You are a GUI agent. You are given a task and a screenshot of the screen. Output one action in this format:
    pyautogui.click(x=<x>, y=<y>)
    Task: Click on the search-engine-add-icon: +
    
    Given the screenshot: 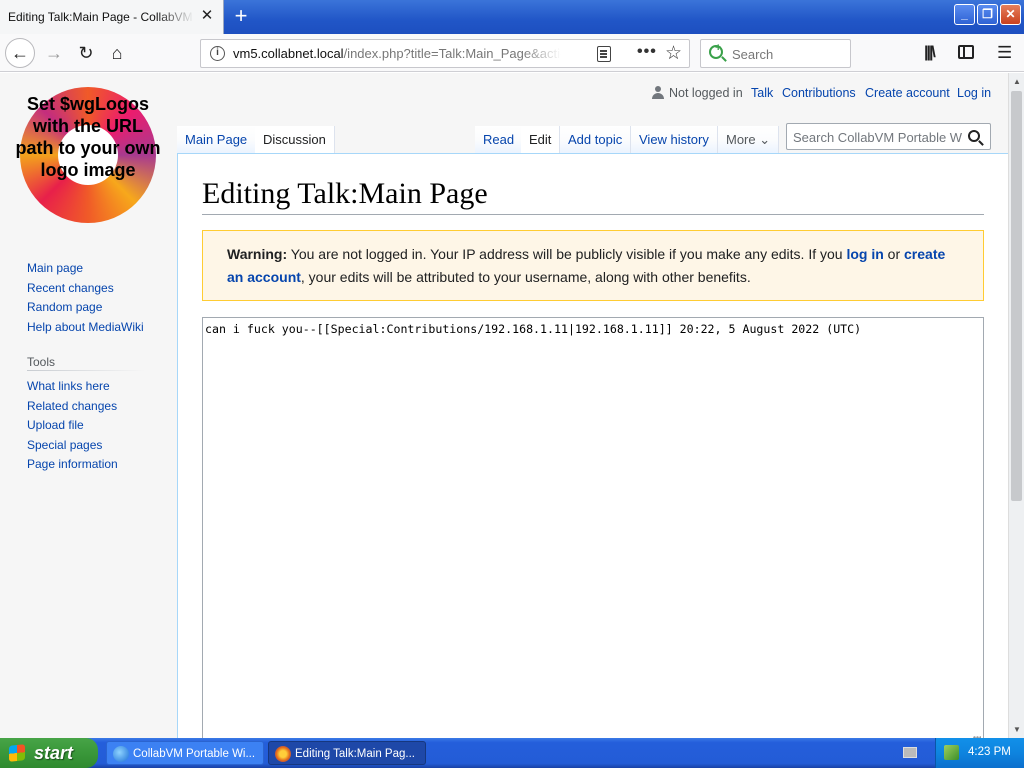 What is the action you would take?
    pyautogui.click(x=718, y=48)
    